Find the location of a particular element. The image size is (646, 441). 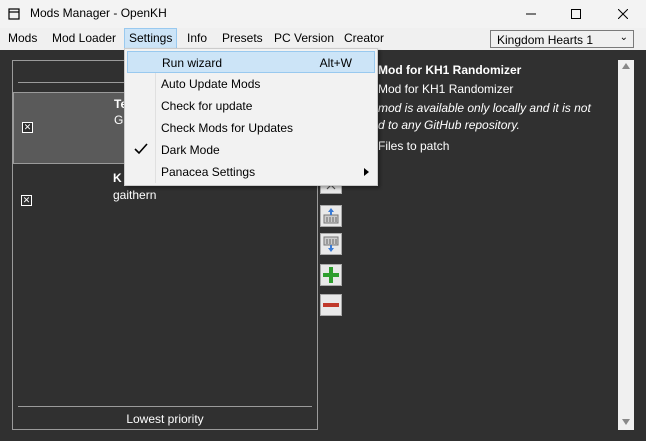

export-button is located at coordinates (331, 216).